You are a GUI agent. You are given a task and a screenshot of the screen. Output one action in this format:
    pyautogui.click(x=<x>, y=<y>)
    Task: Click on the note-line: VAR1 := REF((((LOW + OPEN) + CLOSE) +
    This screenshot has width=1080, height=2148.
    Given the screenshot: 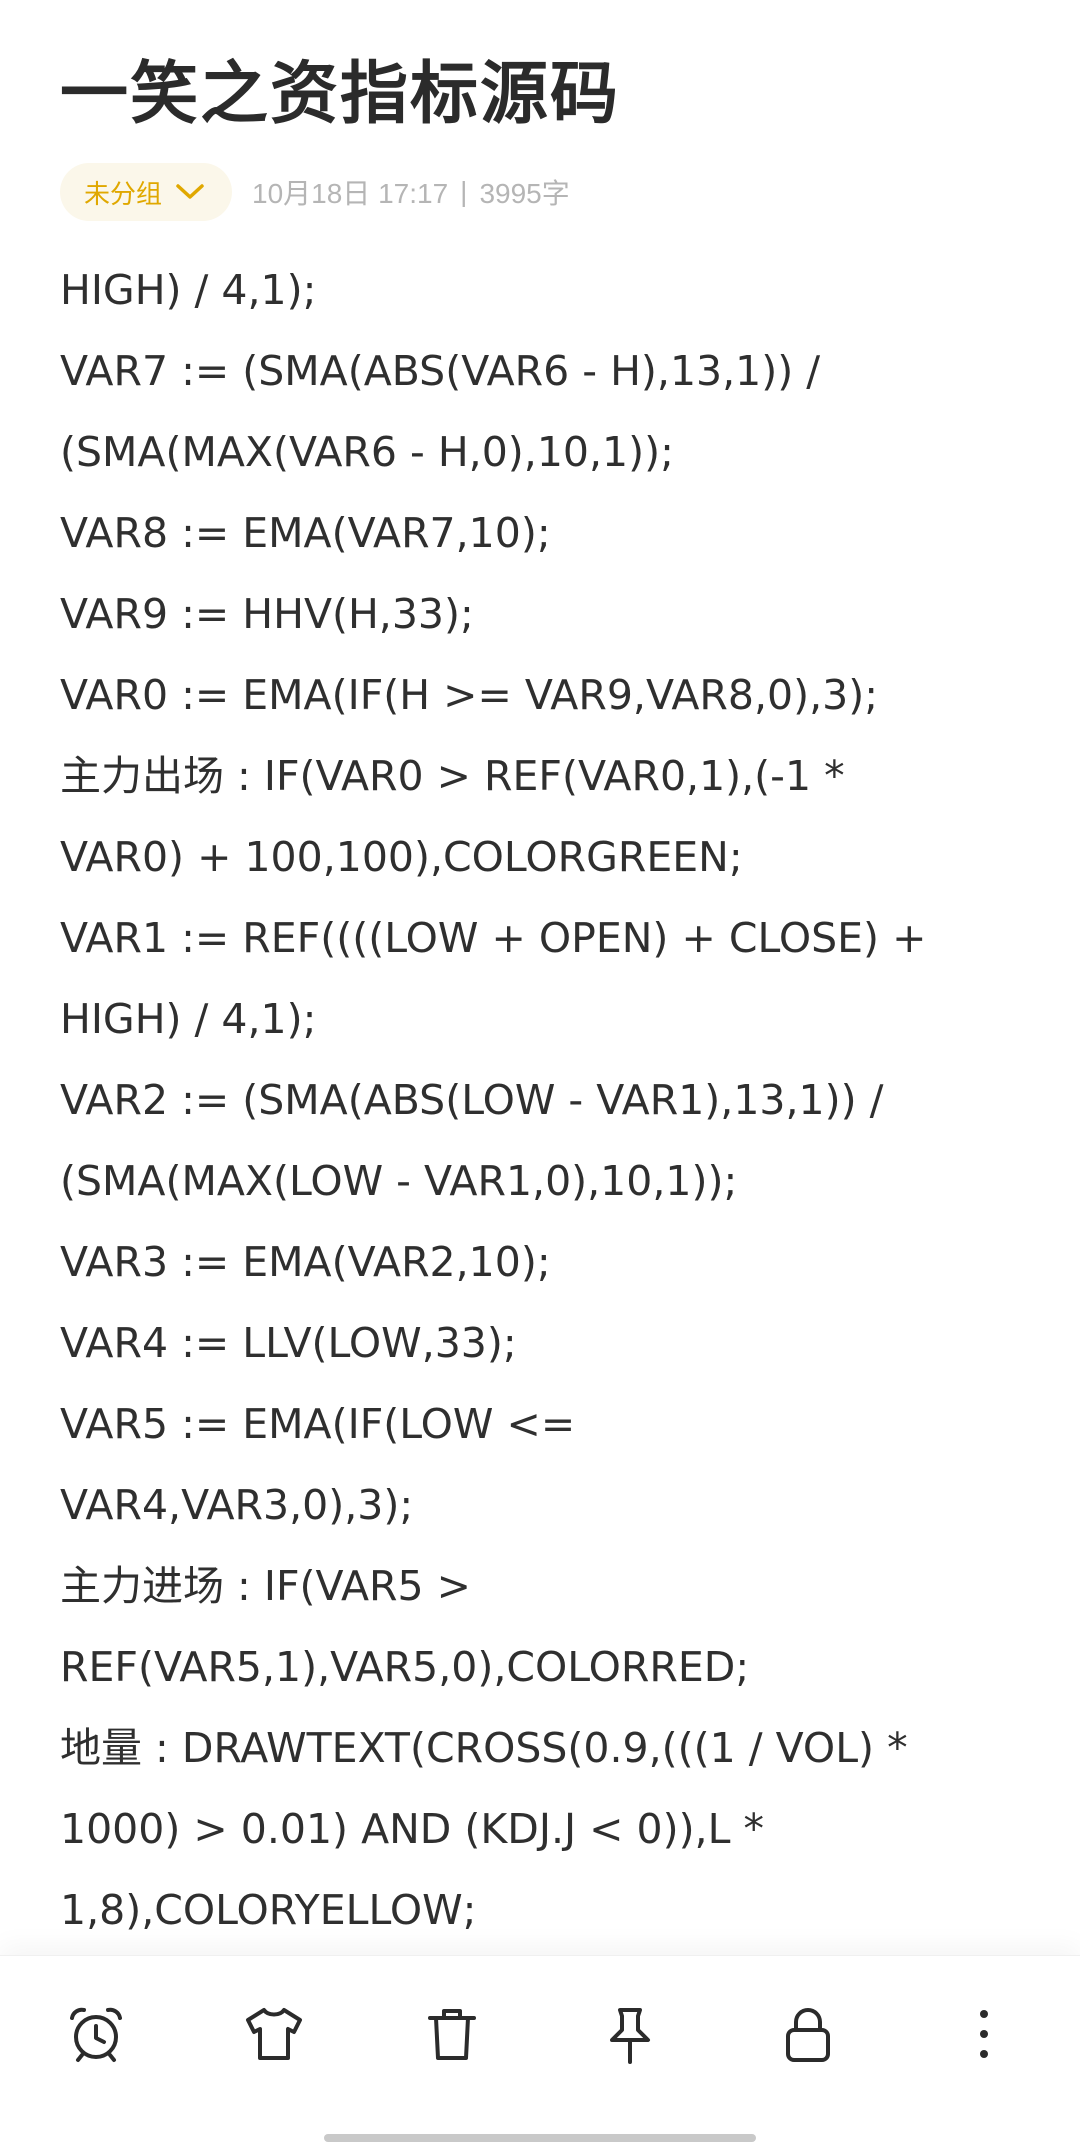 What is the action you would take?
    pyautogui.click(x=493, y=938)
    